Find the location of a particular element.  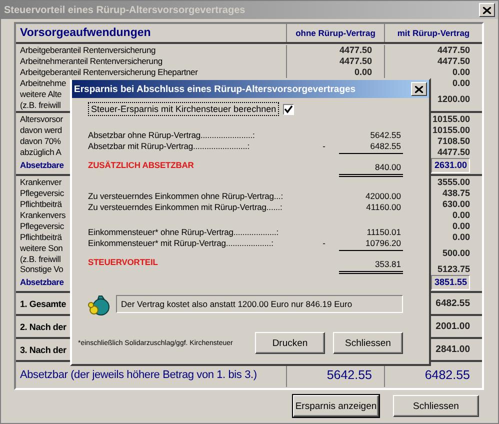

row-label: Sonstige Vo is located at coordinates (41, 269).